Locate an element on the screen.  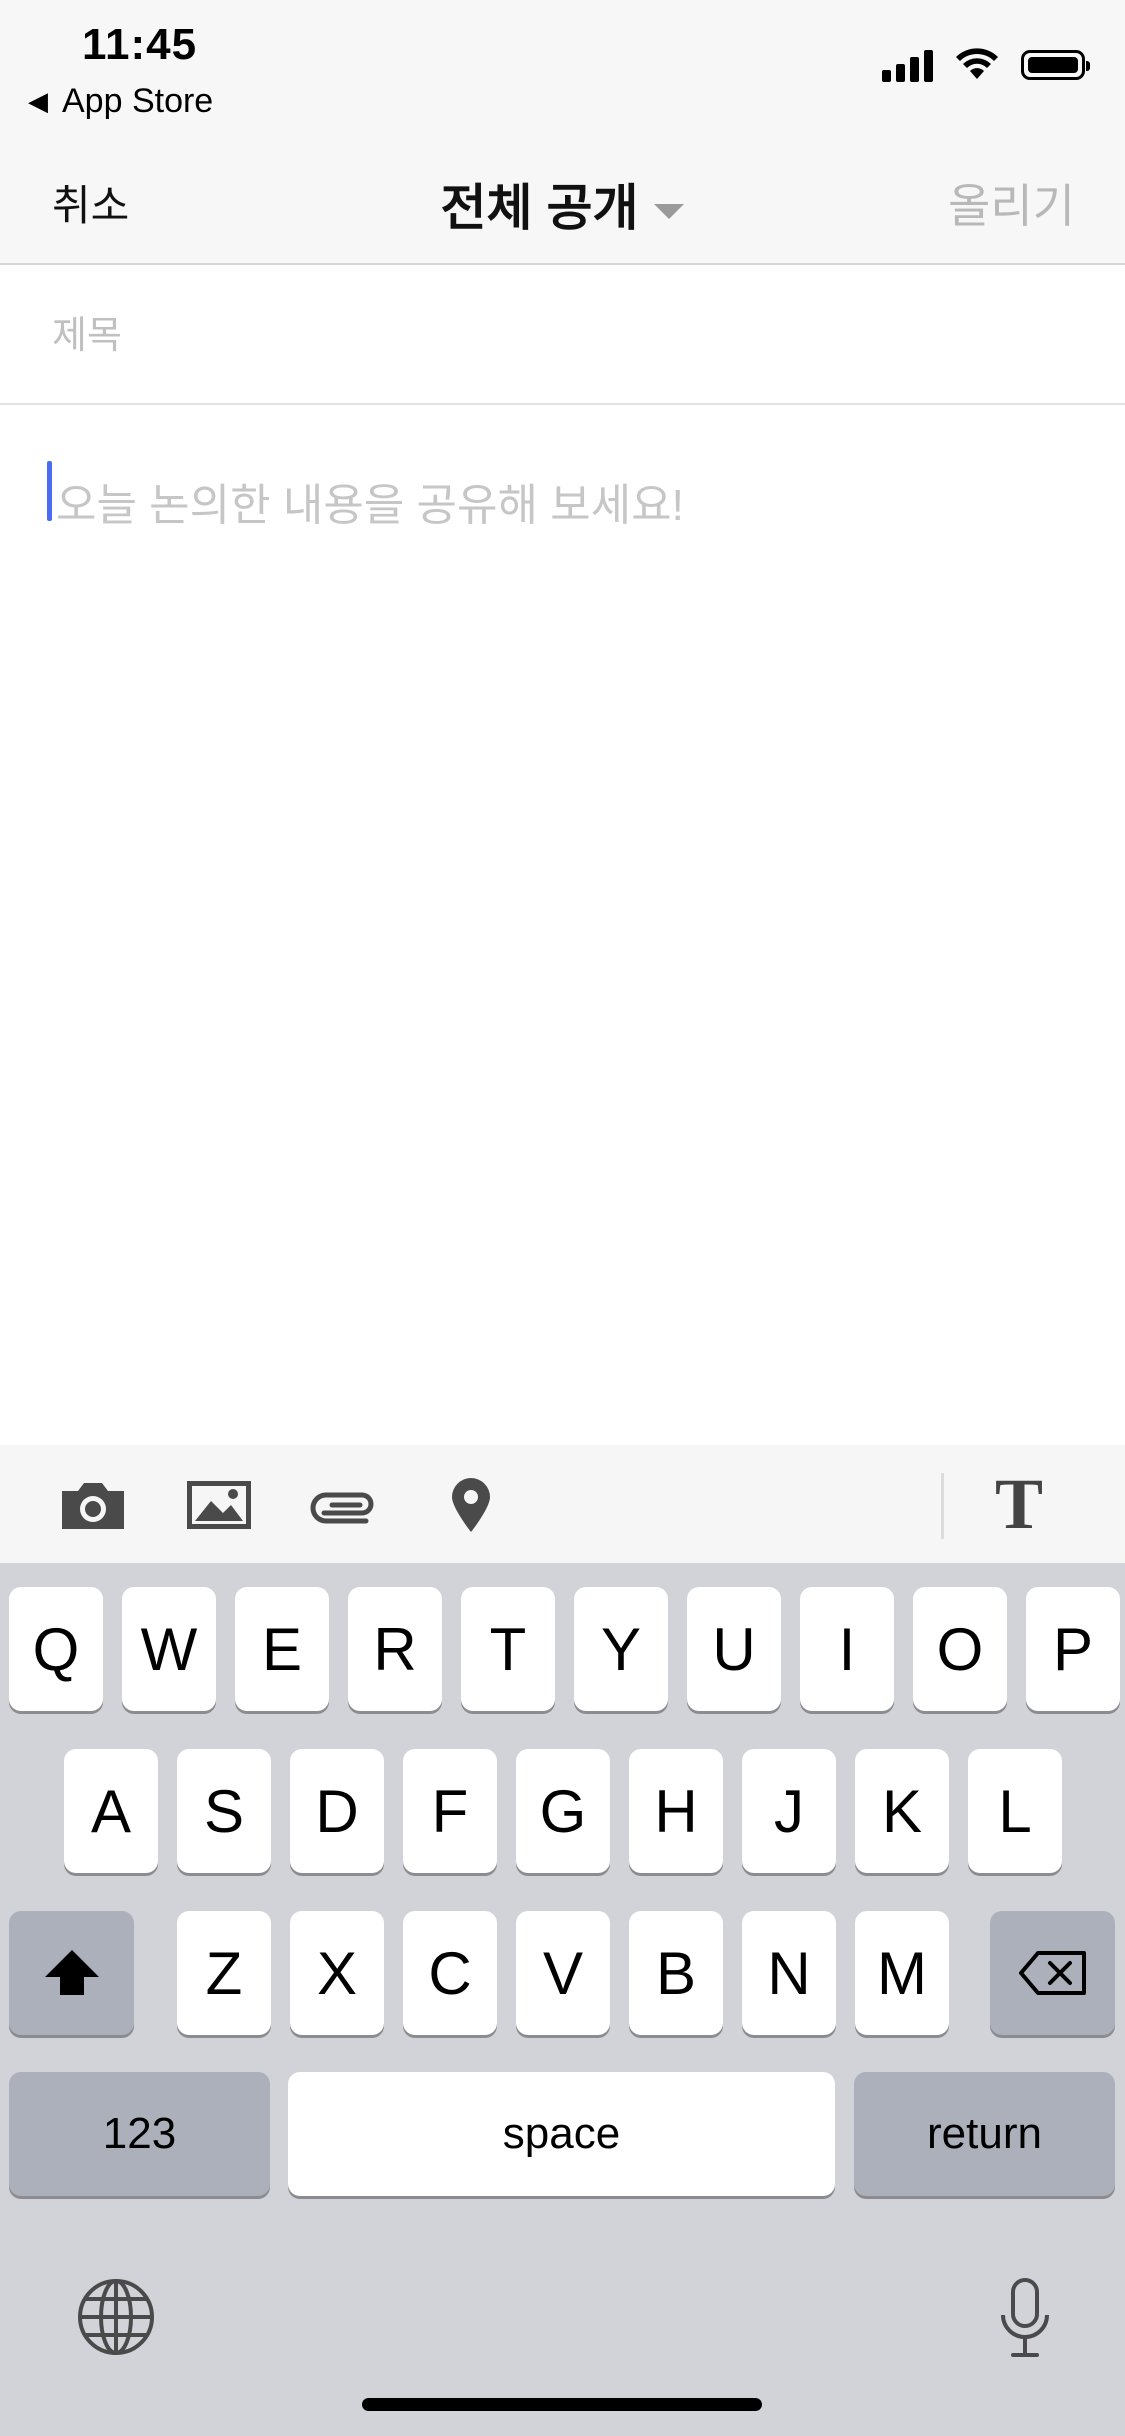
key-z: Z is located at coordinates (224, 1973).